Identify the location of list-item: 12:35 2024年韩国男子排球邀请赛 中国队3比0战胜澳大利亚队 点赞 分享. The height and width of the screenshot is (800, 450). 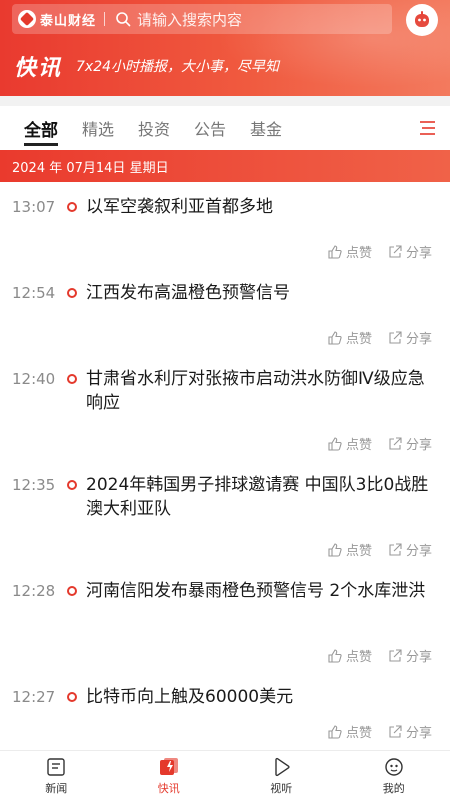
(225, 513).